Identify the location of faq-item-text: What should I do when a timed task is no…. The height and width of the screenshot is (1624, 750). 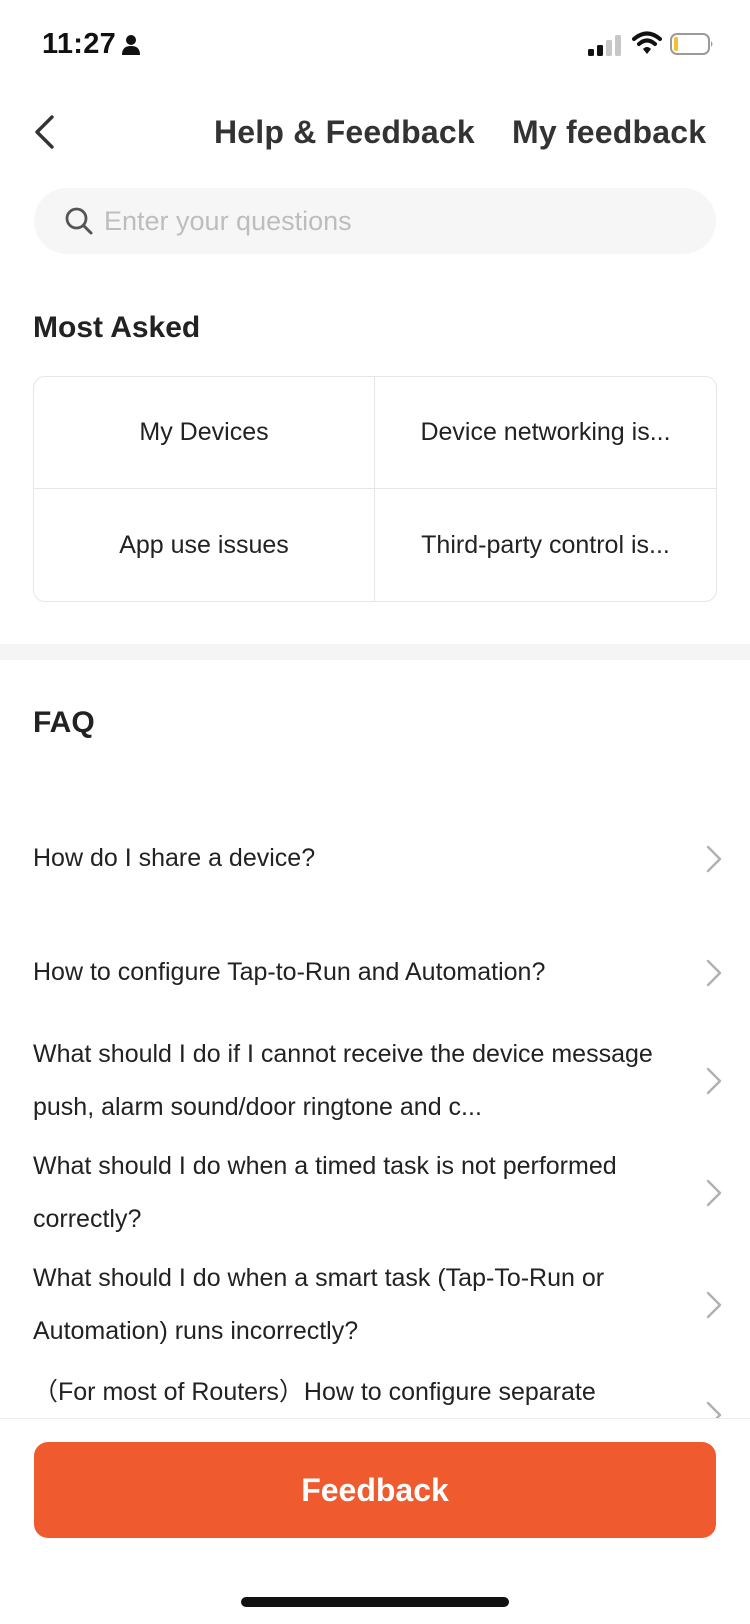
(325, 1192).